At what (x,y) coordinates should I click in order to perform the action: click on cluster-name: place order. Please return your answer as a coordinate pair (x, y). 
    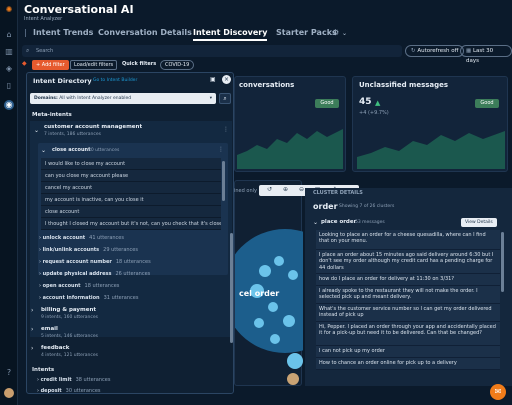
    Looking at the image, I should click on (338, 222).